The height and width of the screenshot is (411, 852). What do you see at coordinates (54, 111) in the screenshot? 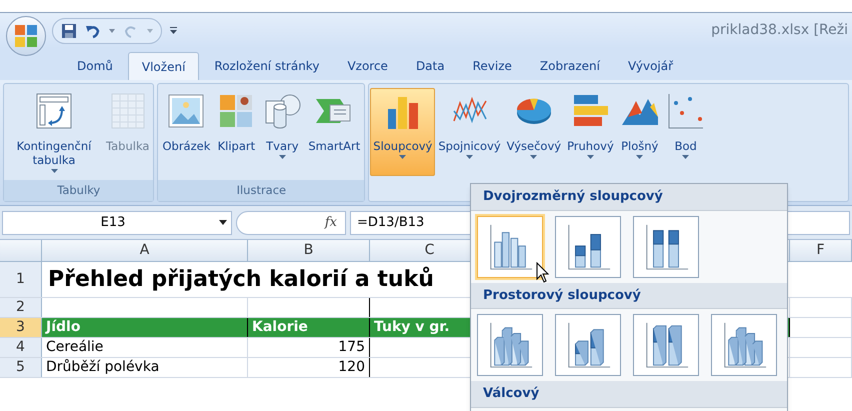
I see `pivot-table-icon` at bounding box center [54, 111].